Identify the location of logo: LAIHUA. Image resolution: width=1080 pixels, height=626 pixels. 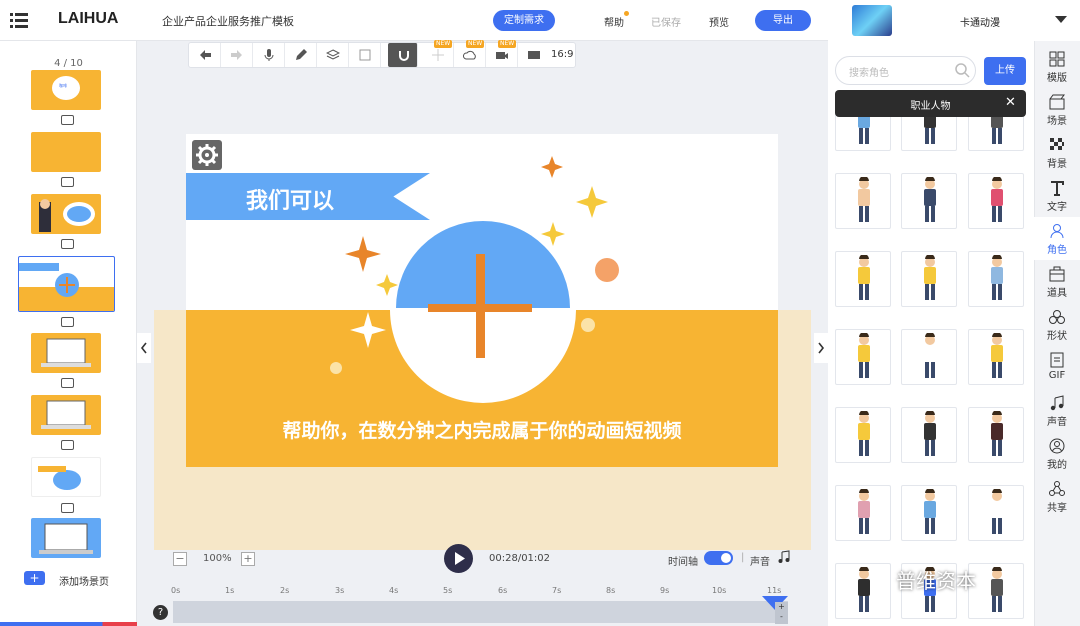
(88, 18).